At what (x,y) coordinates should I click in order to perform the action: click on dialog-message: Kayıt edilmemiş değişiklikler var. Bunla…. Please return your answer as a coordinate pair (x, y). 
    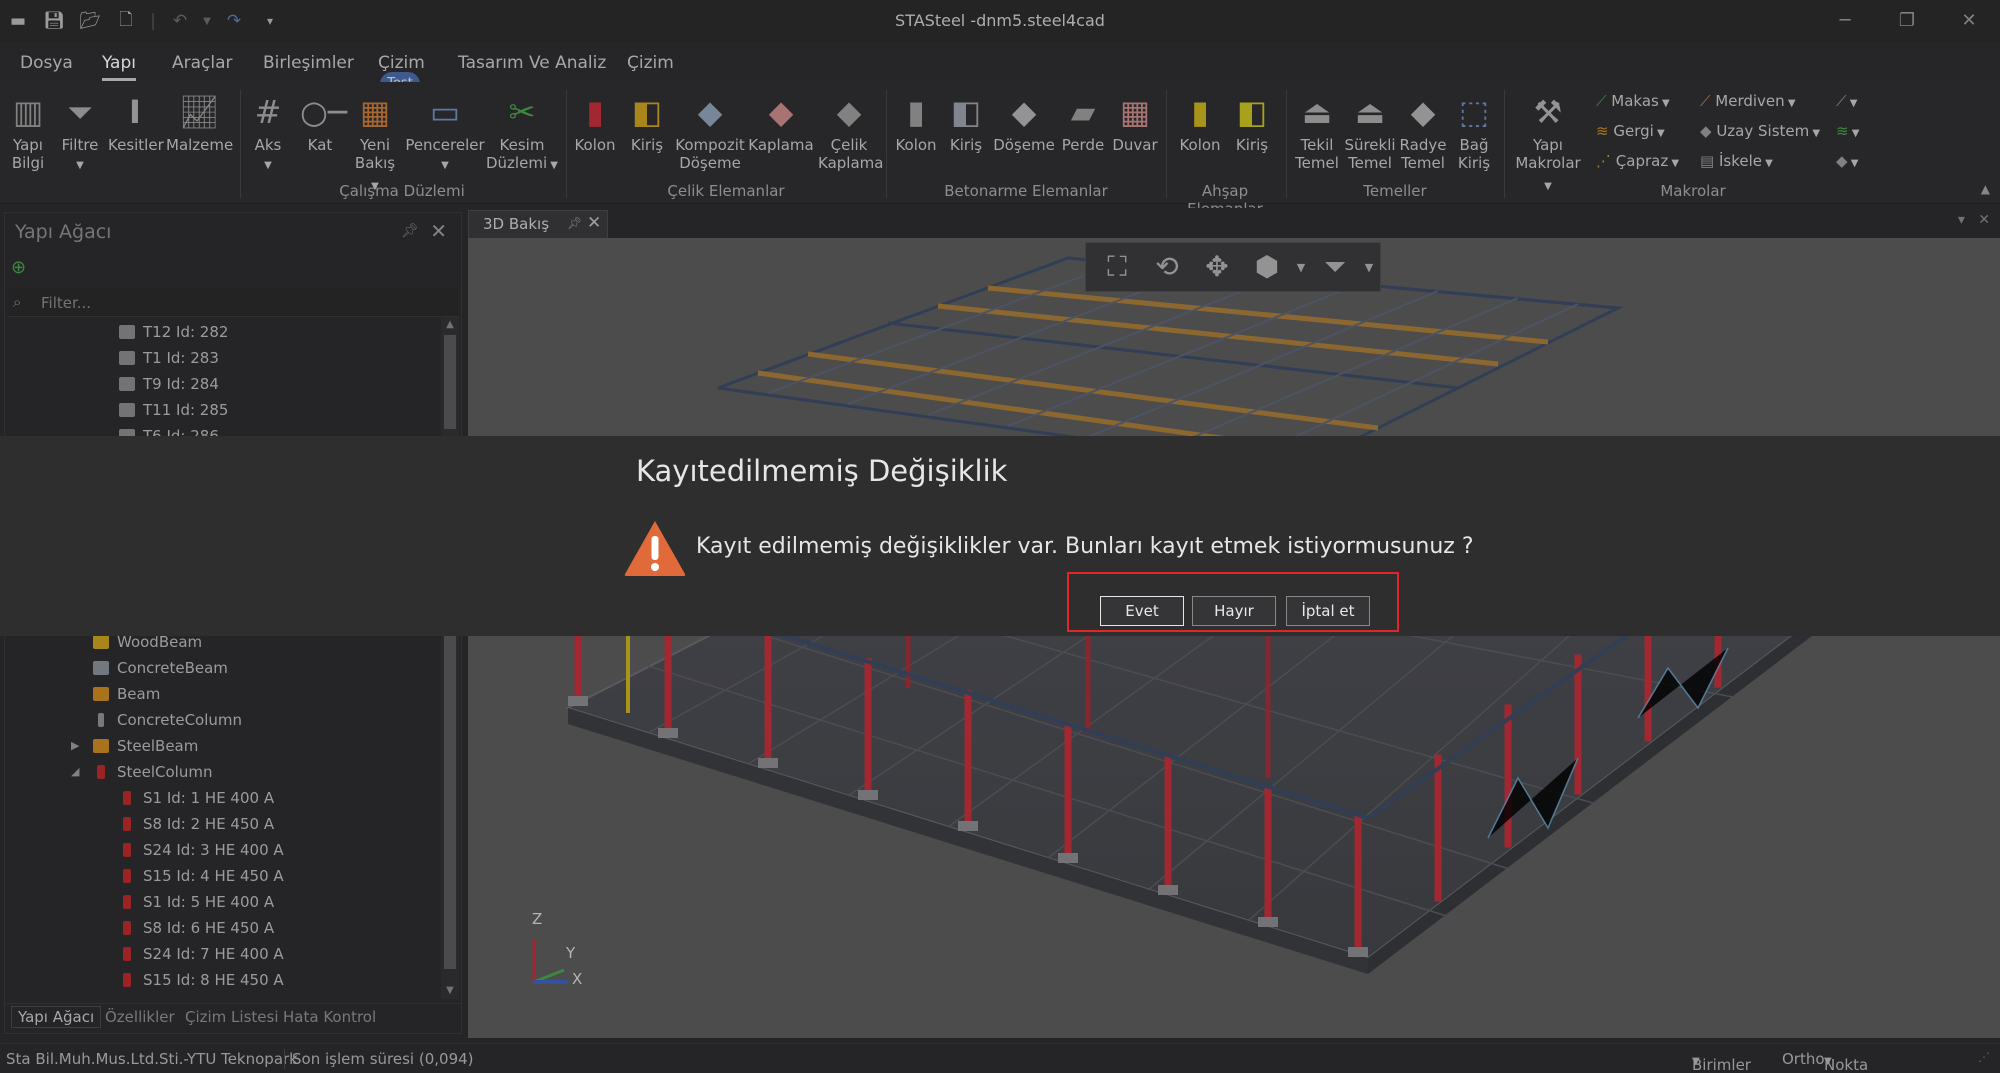
    Looking at the image, I should click on (1085, 546).